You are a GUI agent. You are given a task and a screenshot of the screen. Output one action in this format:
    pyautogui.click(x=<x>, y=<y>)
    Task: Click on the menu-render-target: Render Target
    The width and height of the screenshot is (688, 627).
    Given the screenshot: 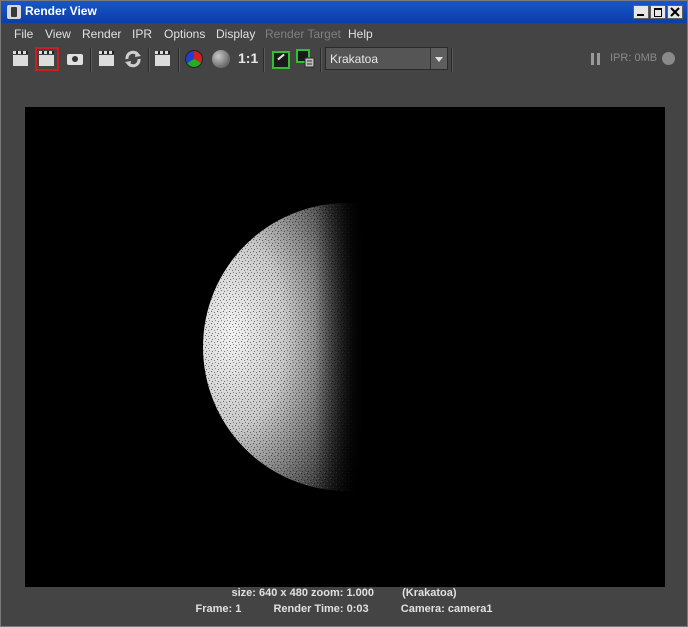 What is the action you would take?
    pyautogui.click(x=303, y=34)
    